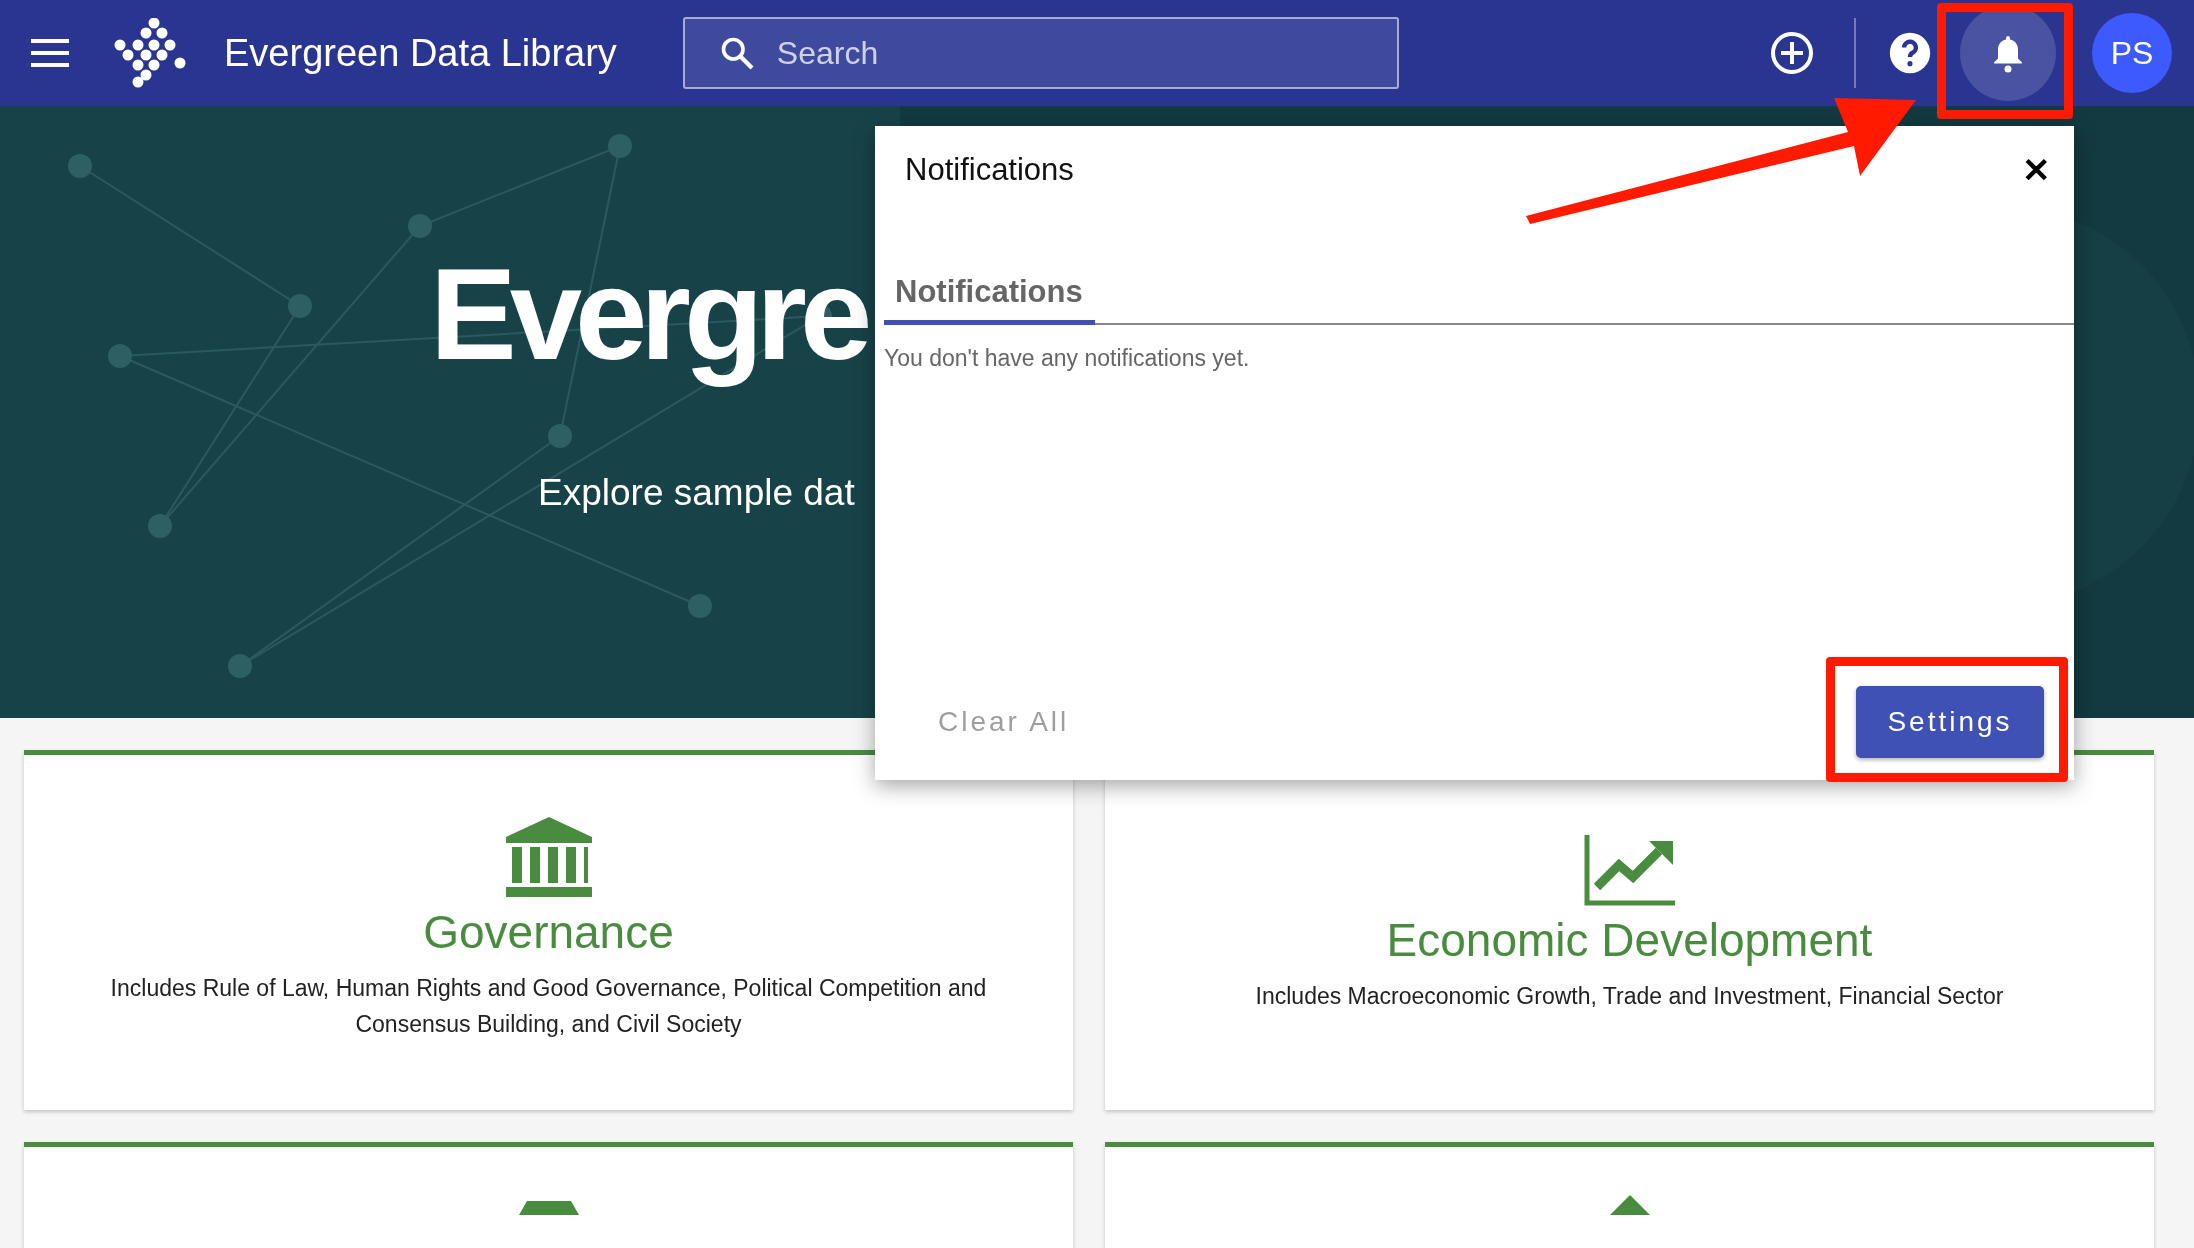 The image size is (2194, 1248). Describe the element at coordinates (648, 314) in the screenshot. I see `hero-title: Evergre` at that location.